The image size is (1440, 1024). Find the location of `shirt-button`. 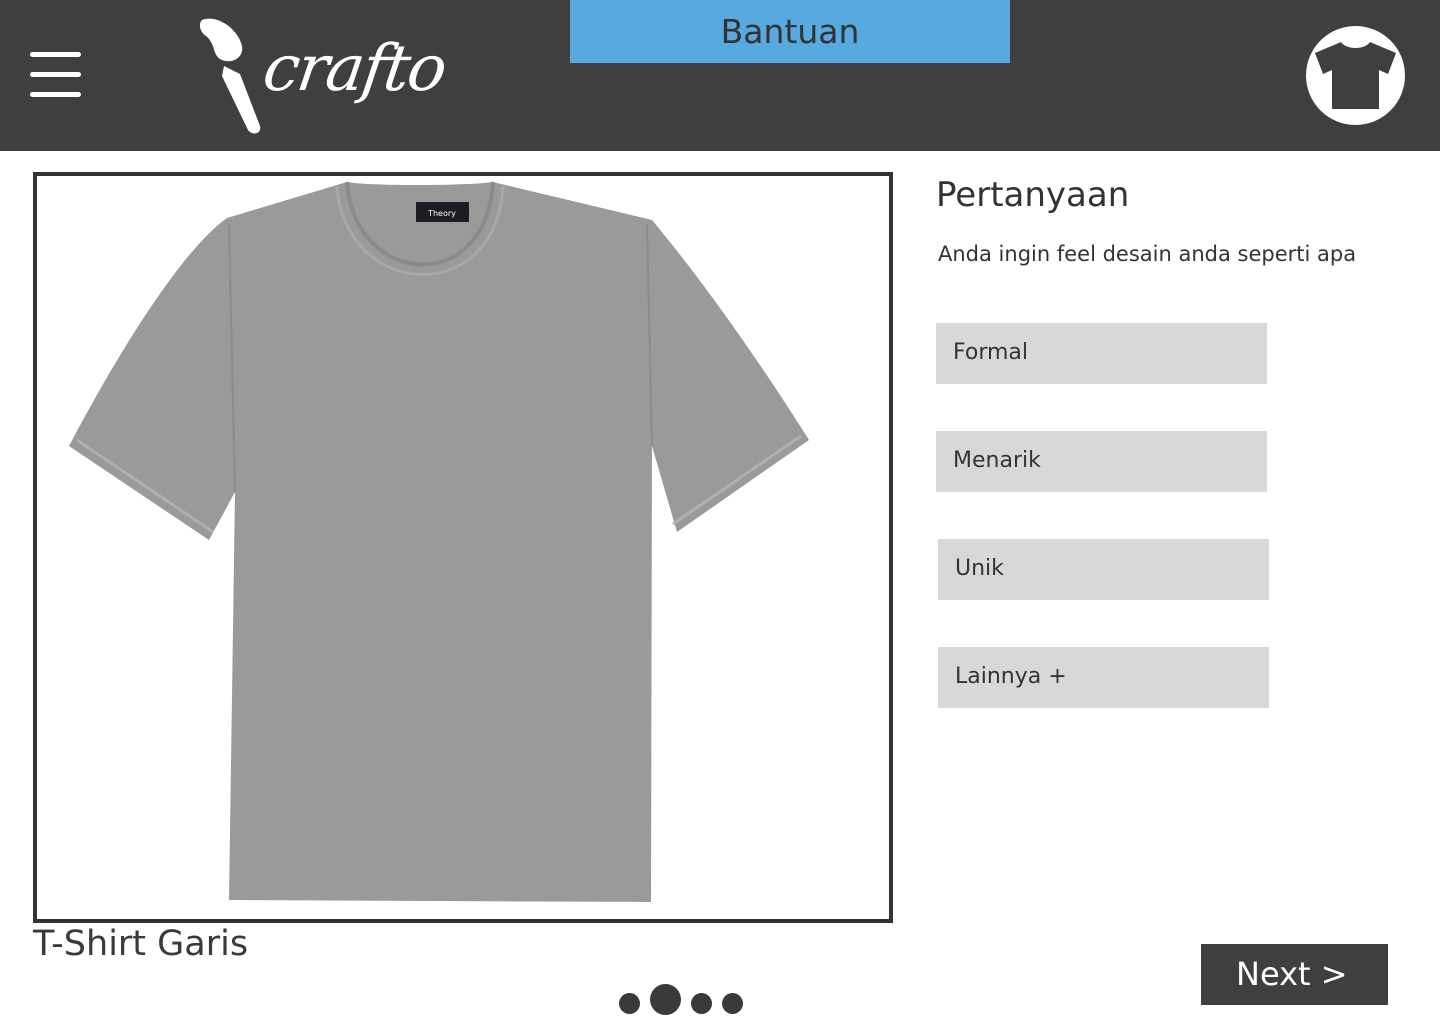

shirt-button is located at coordinates (1355, 75).